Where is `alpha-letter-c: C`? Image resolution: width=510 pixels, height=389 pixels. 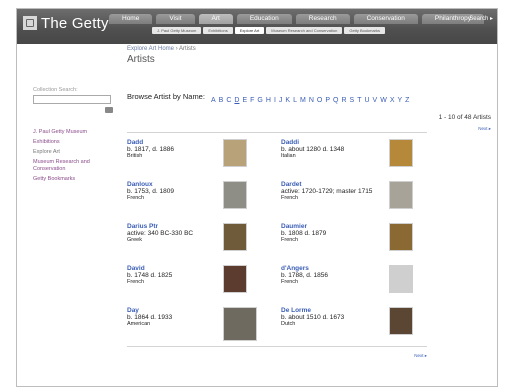
alpha-letter-c: C is located at coordinates (228, 100).